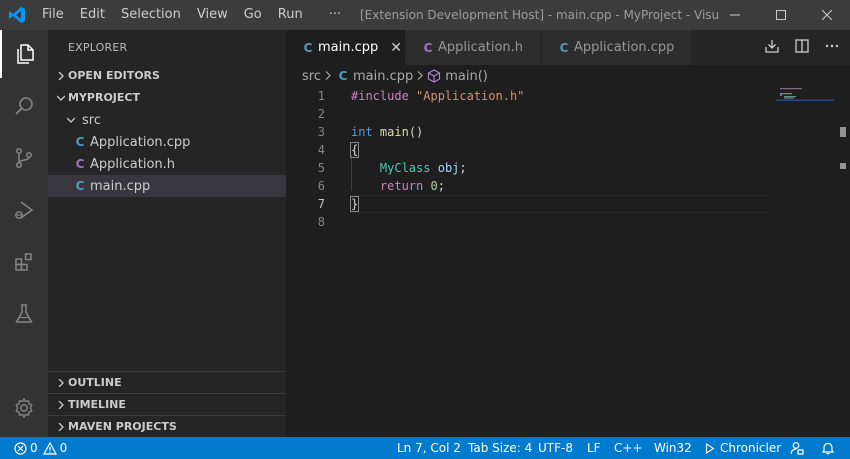 Image resolution: width=850 pixels, height=459 pixels. I want to click on notifications-button, so click(828, 448).